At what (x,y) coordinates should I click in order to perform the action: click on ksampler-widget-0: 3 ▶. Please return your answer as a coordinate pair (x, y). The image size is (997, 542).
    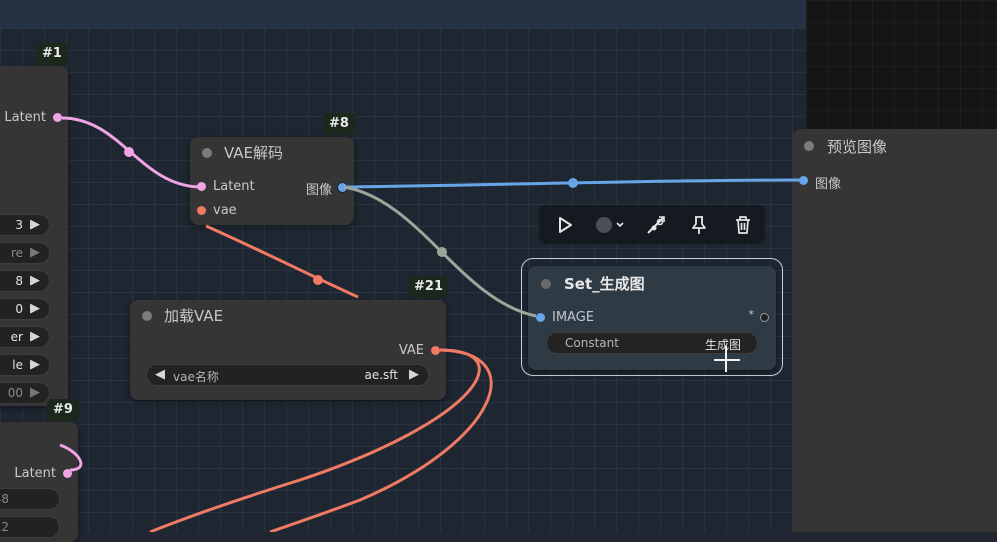
    Looking at the image, I should click on (25, 225).